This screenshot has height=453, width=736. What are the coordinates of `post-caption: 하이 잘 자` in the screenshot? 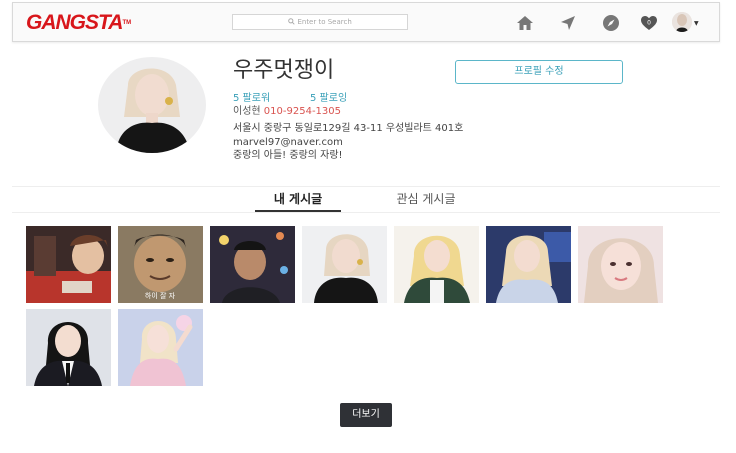 It's located at (160, 295).